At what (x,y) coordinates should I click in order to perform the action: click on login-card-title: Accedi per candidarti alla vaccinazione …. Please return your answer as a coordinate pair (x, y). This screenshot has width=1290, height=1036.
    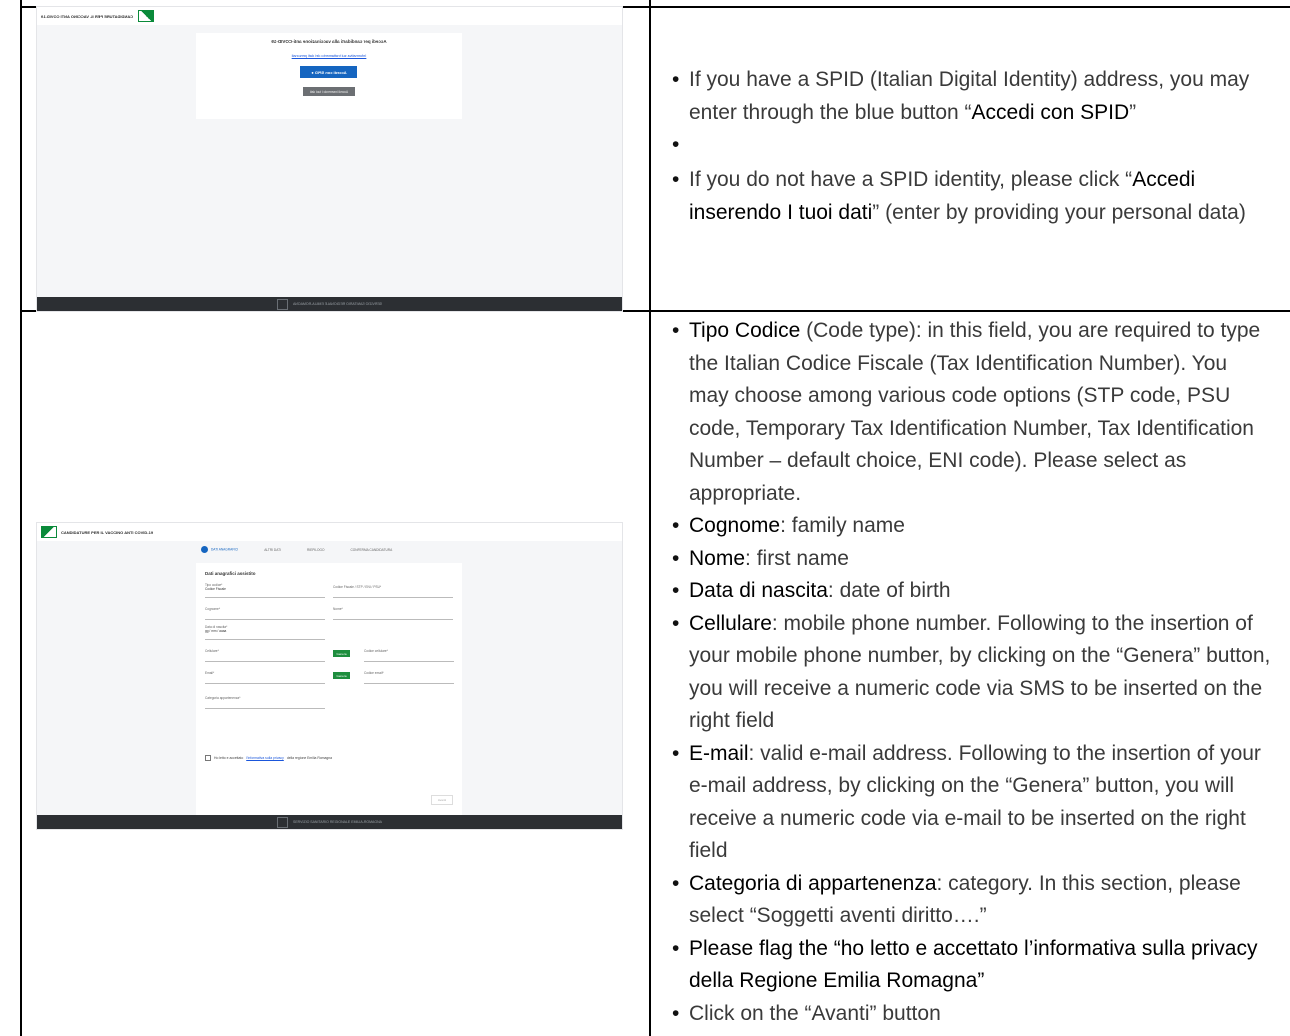
    Looking at the image, I should click on (329, 41).